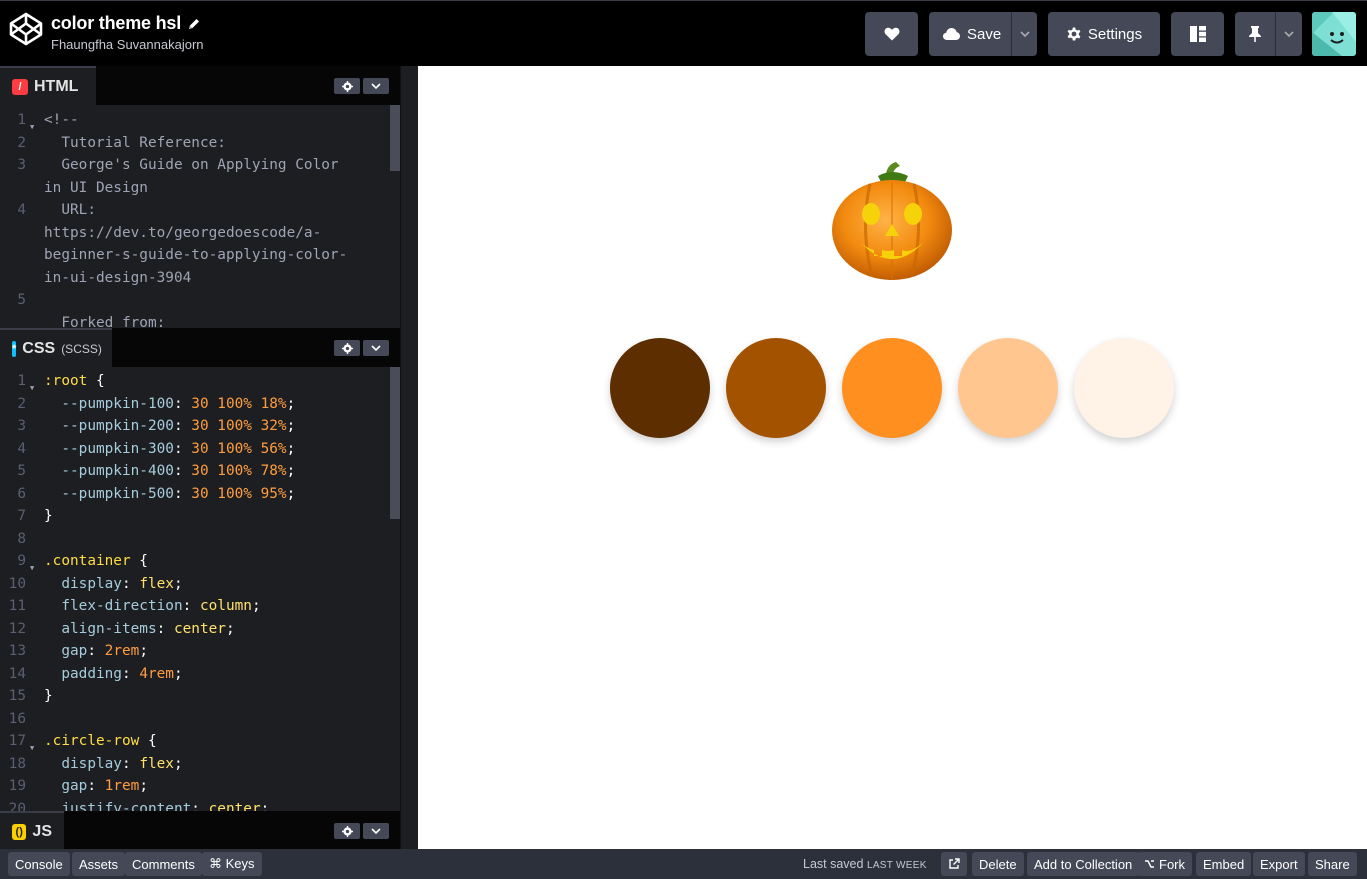  I want to click on open-external-button, so click(954, 864).